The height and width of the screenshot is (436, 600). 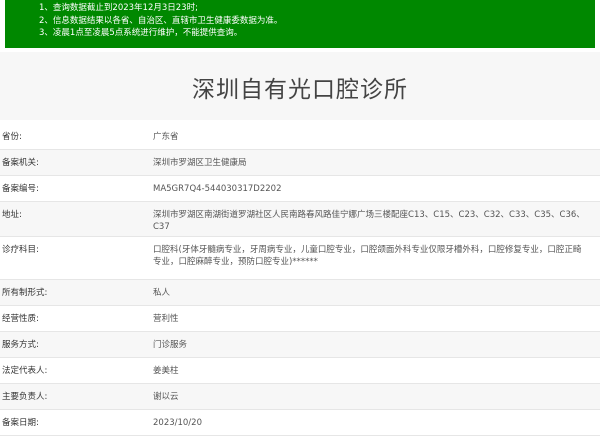 What do you see at coordinates (20, 345) in the screenshot?
I see `field-label: 服务方式:` at bounding box center [20, 345].